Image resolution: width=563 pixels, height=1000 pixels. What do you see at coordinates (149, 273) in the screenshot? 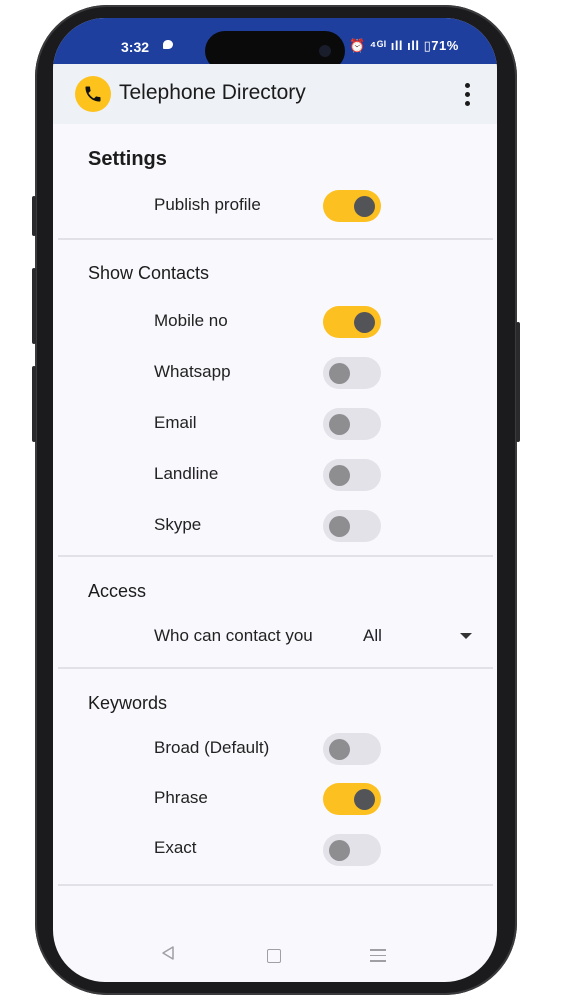
I see `show-contacts-title: Show Contacts` at bounding box center [149, 273].